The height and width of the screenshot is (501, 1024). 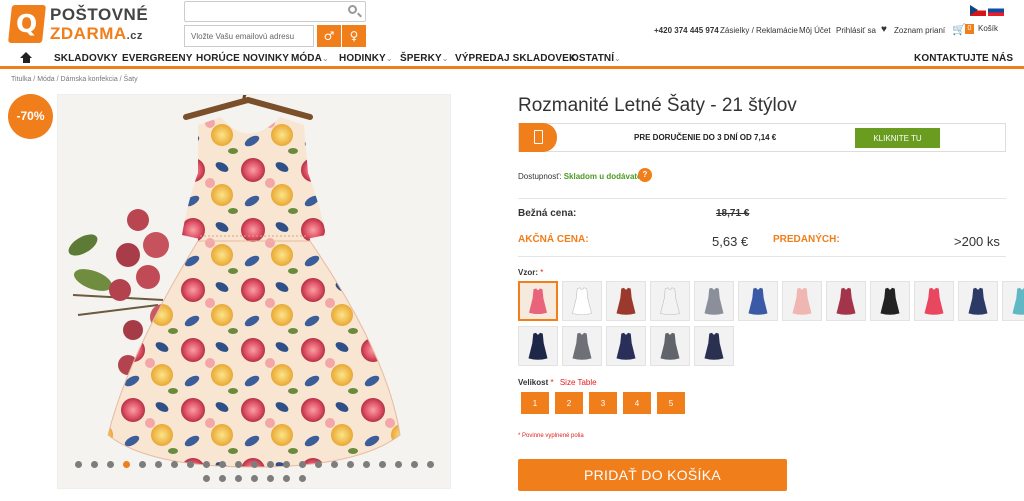 What do you see at coordinates (86, 58) in the screenshot?
I see `nav-item-skladovky: SKLADOVKY` at bounding box center [86, 58].